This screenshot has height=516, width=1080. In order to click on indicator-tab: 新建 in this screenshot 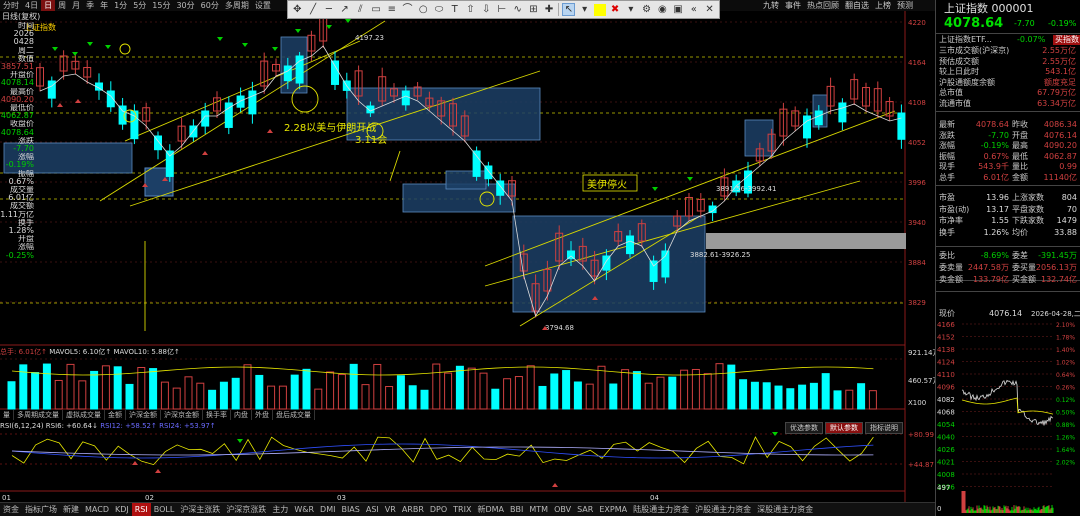, I will do `click(71, 509)`.